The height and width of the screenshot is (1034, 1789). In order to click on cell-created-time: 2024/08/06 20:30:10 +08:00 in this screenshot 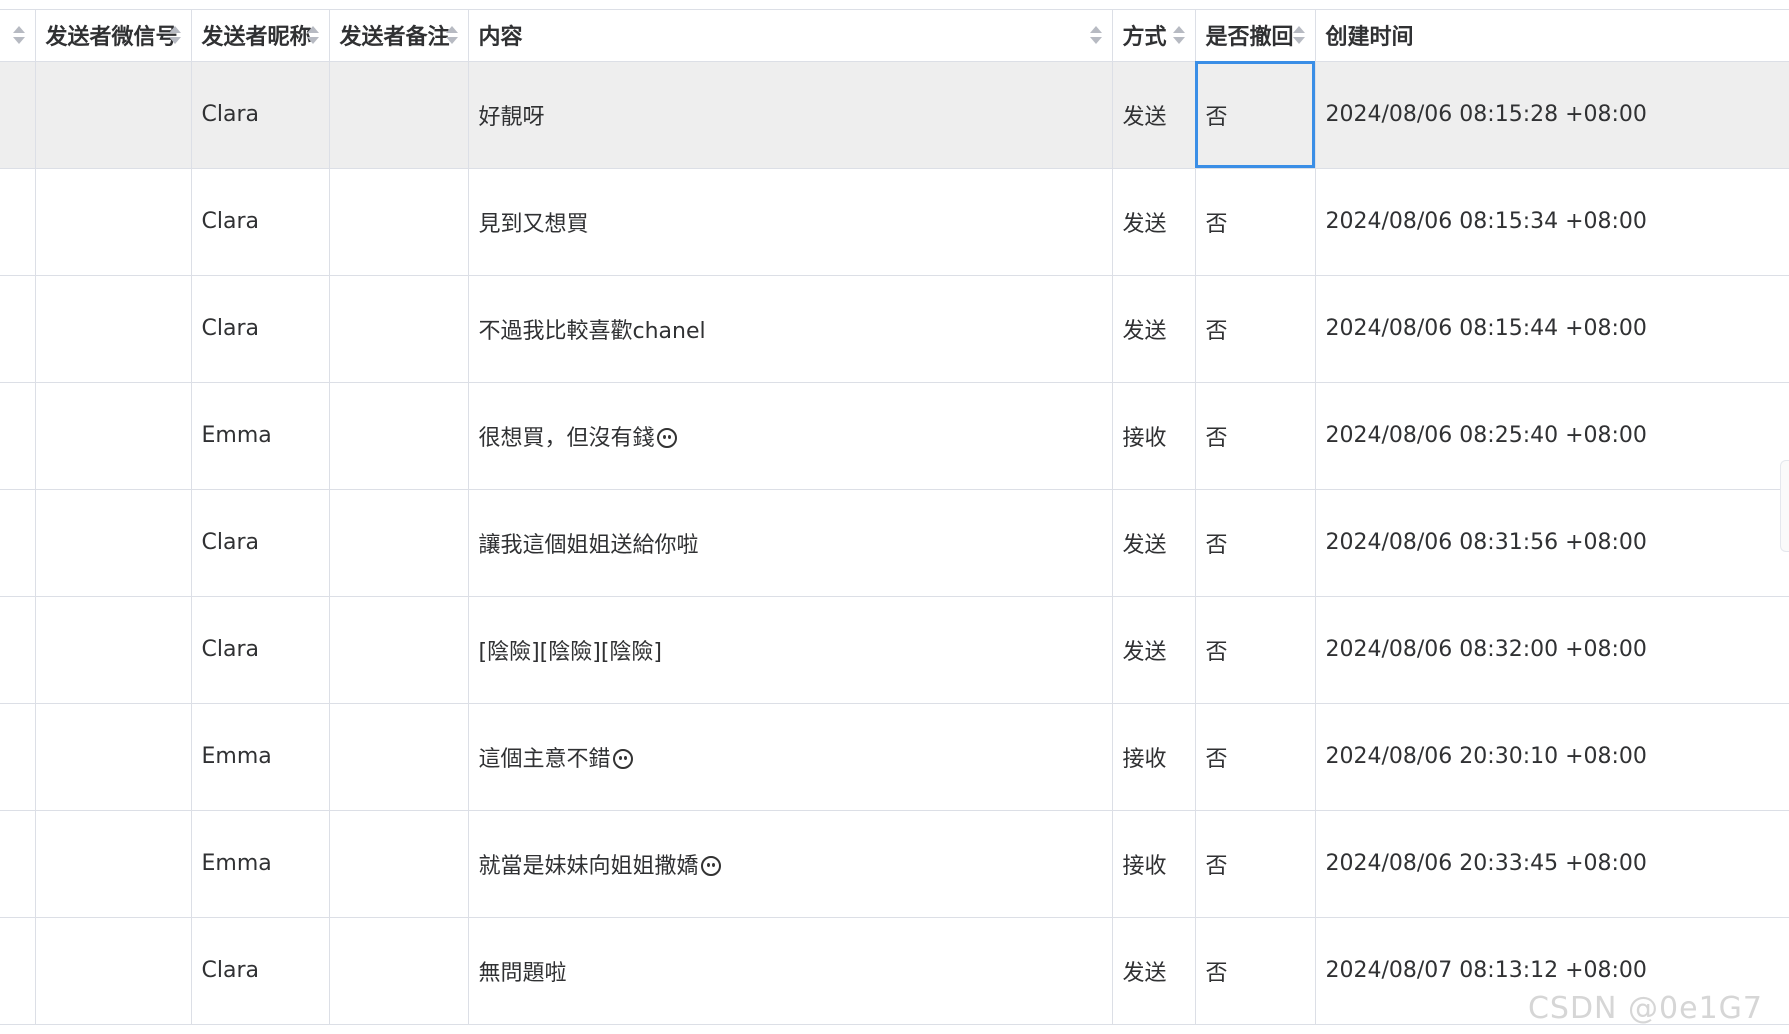, I will do `click(1552, 757)`.